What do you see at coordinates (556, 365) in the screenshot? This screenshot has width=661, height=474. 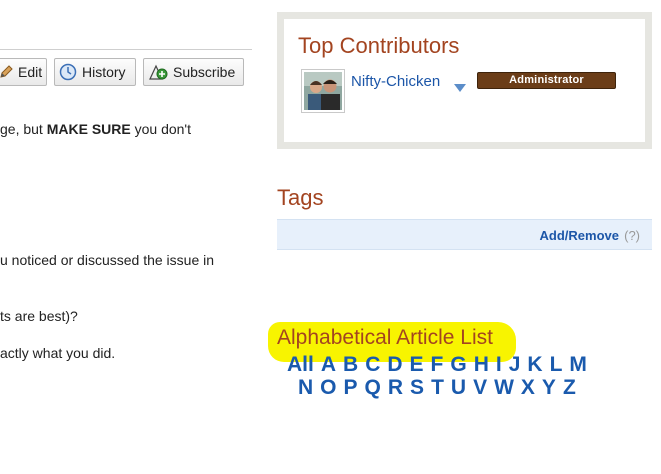 I see `letter-link-l: L` at bounding box center [556, 365].